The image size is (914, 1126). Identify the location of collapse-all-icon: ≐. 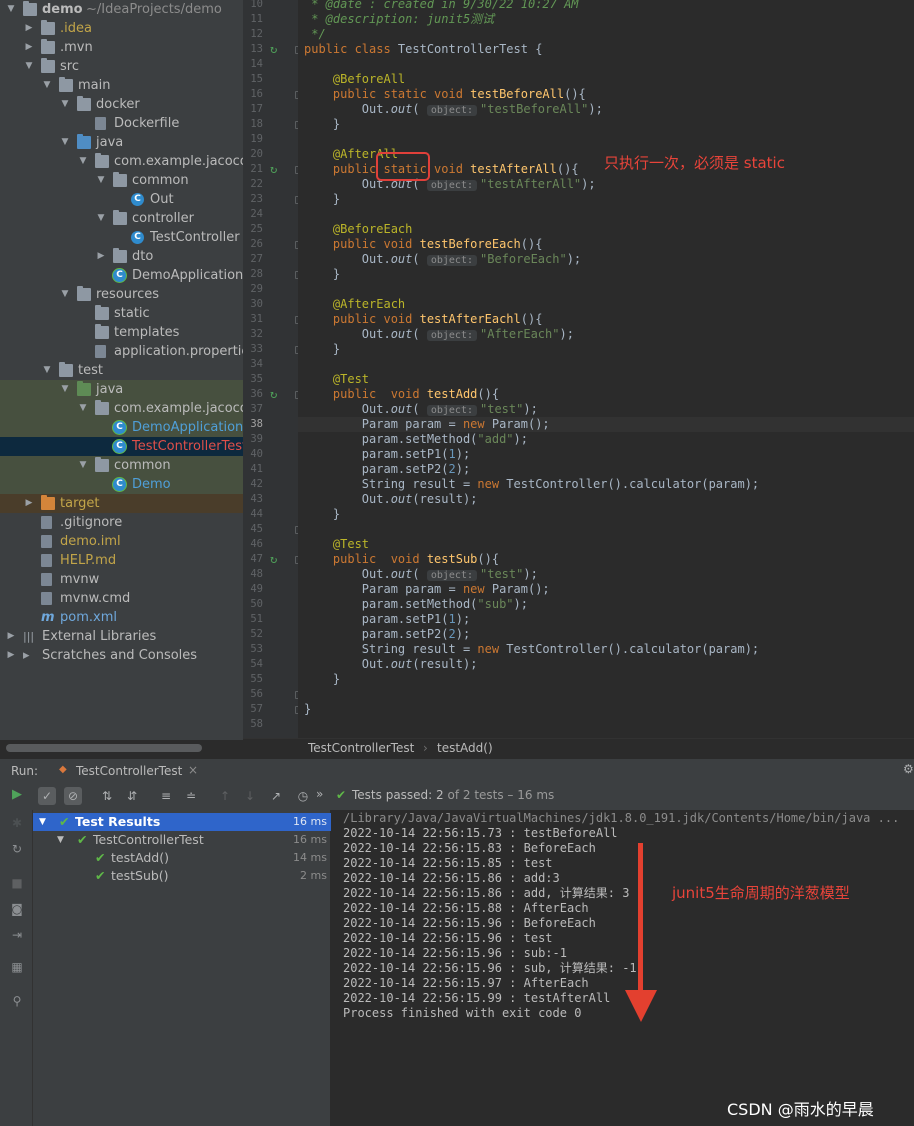
(191, 796).